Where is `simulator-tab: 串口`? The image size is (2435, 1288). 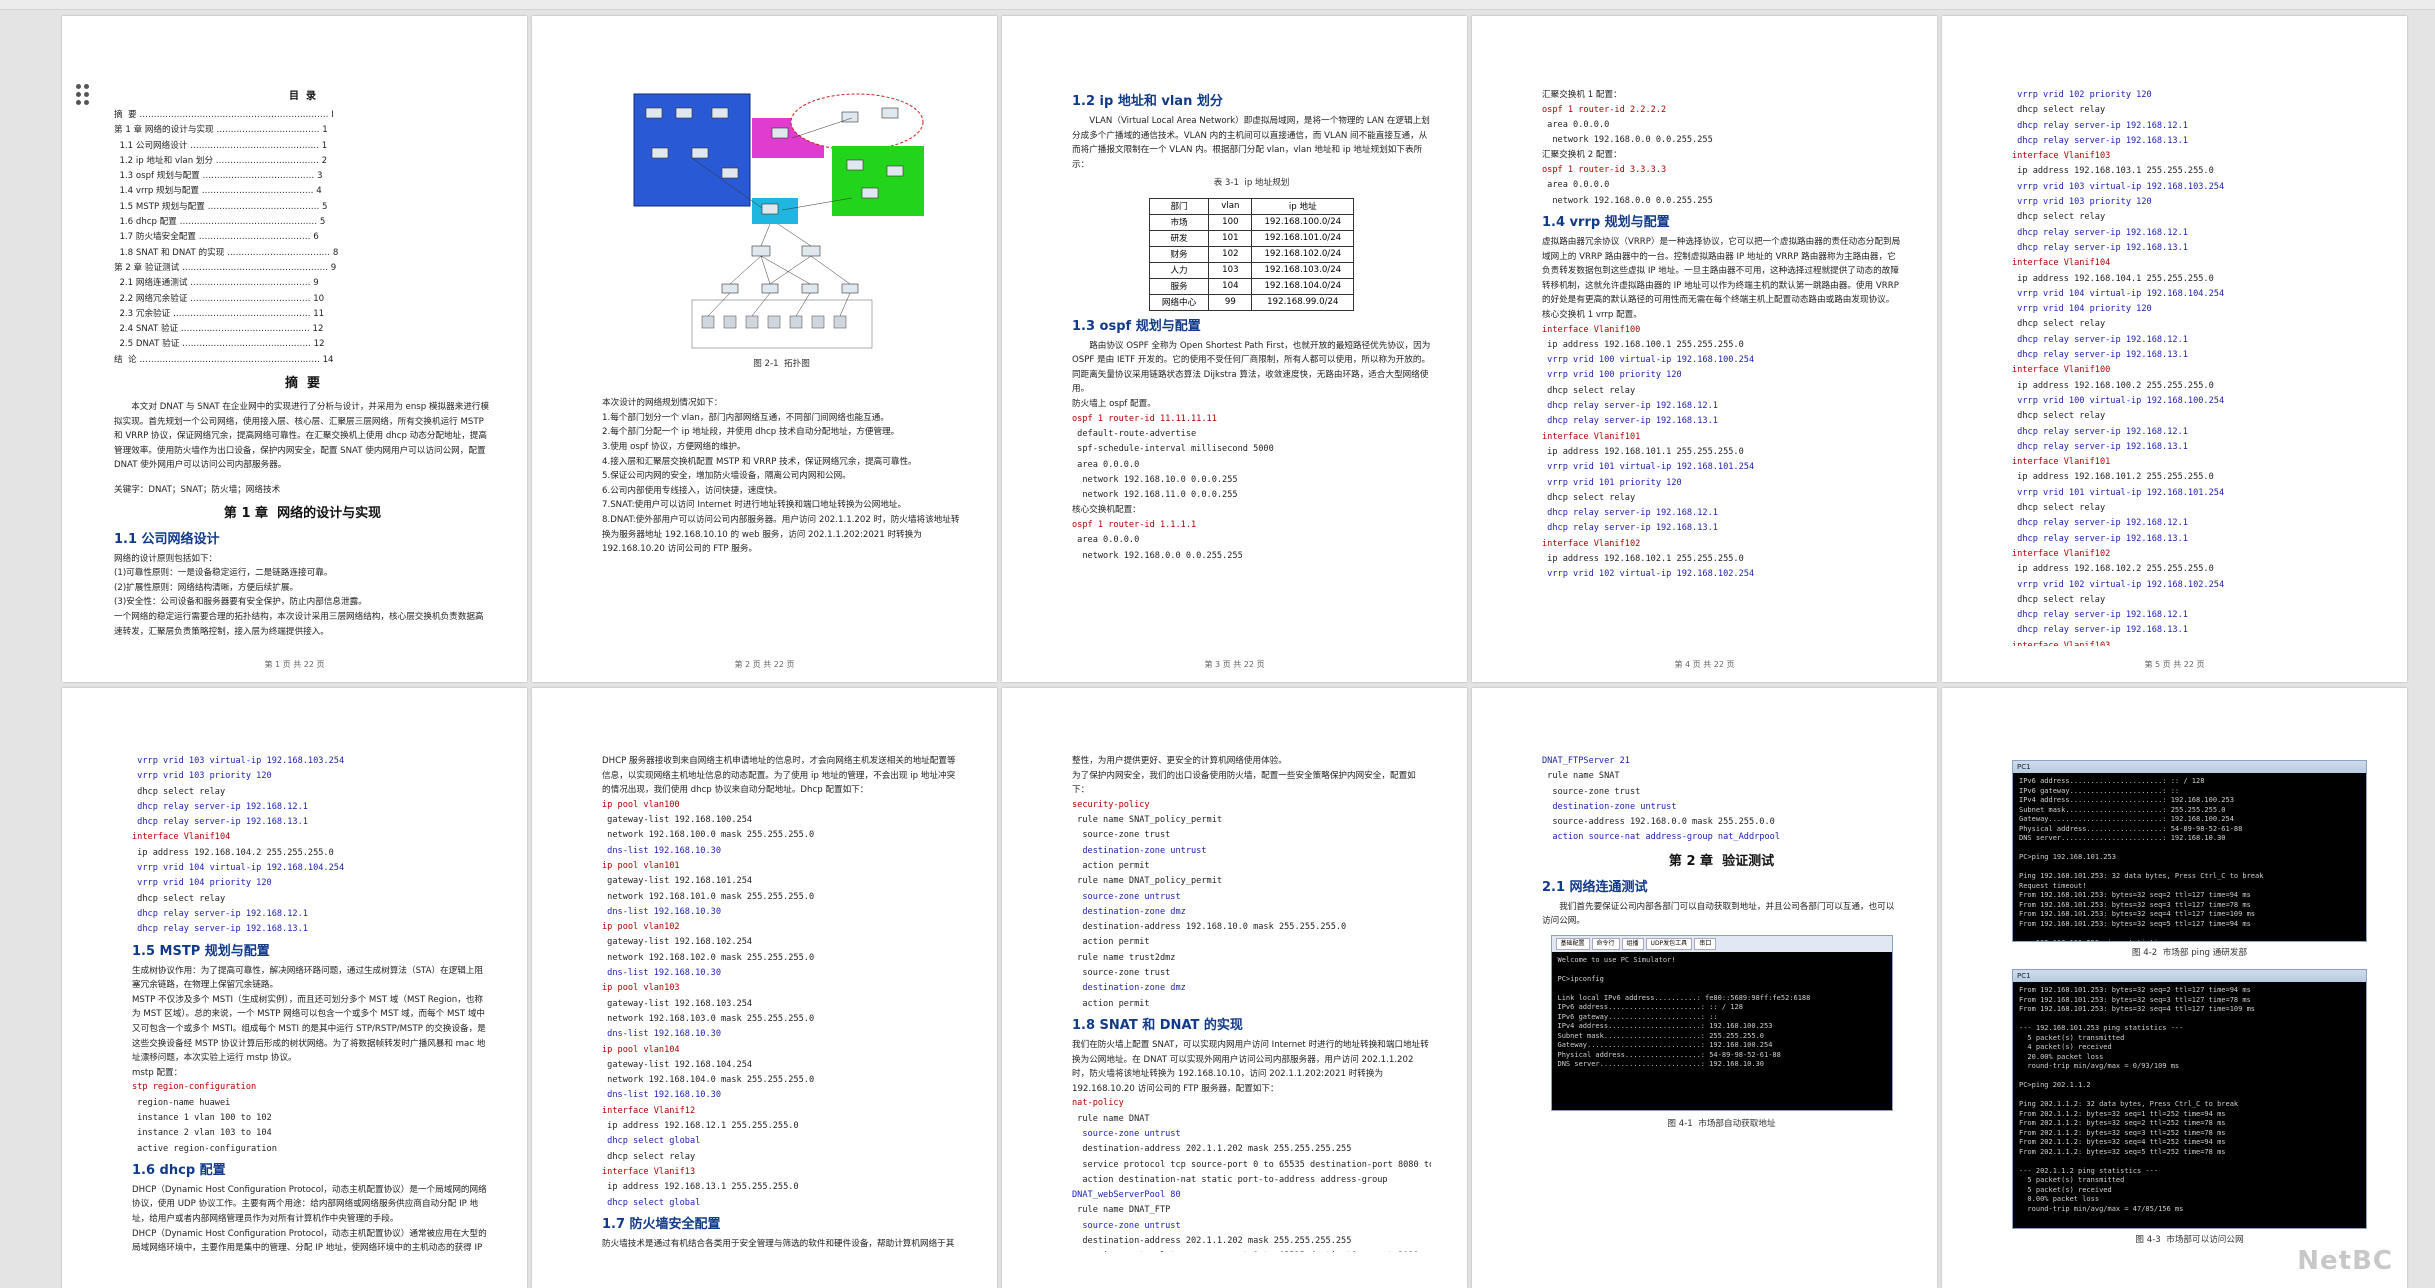 simulator-tab: 串口 is located at coordinates (1705, 943).